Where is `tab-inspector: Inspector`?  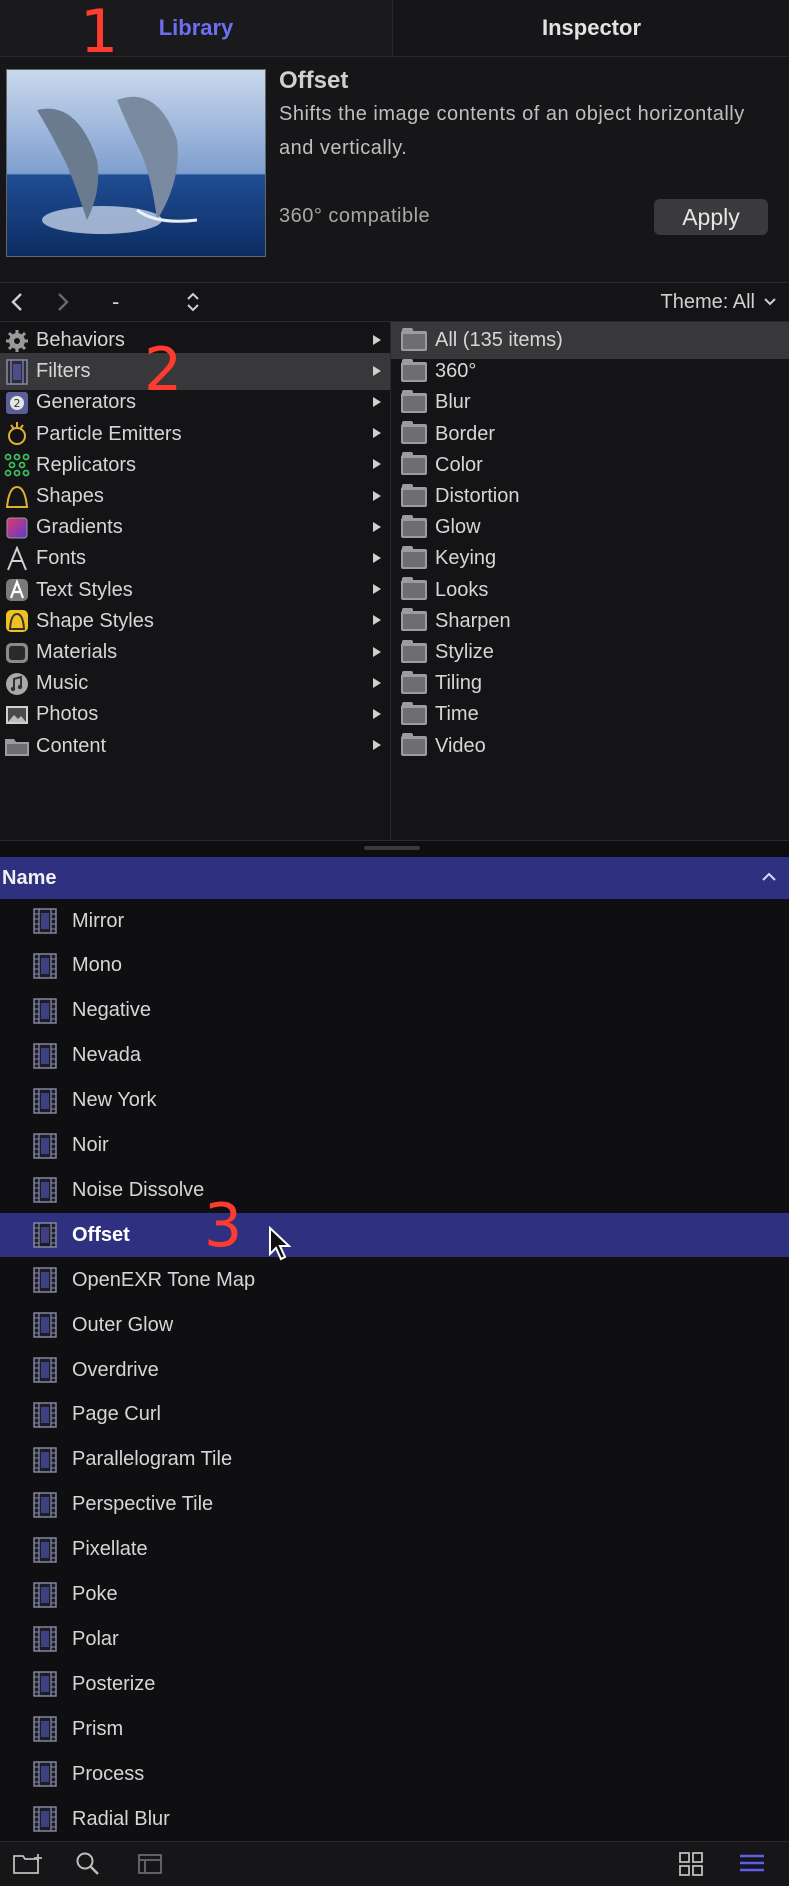 tab-inspector: Inspector is located at coordinates (590, 28).